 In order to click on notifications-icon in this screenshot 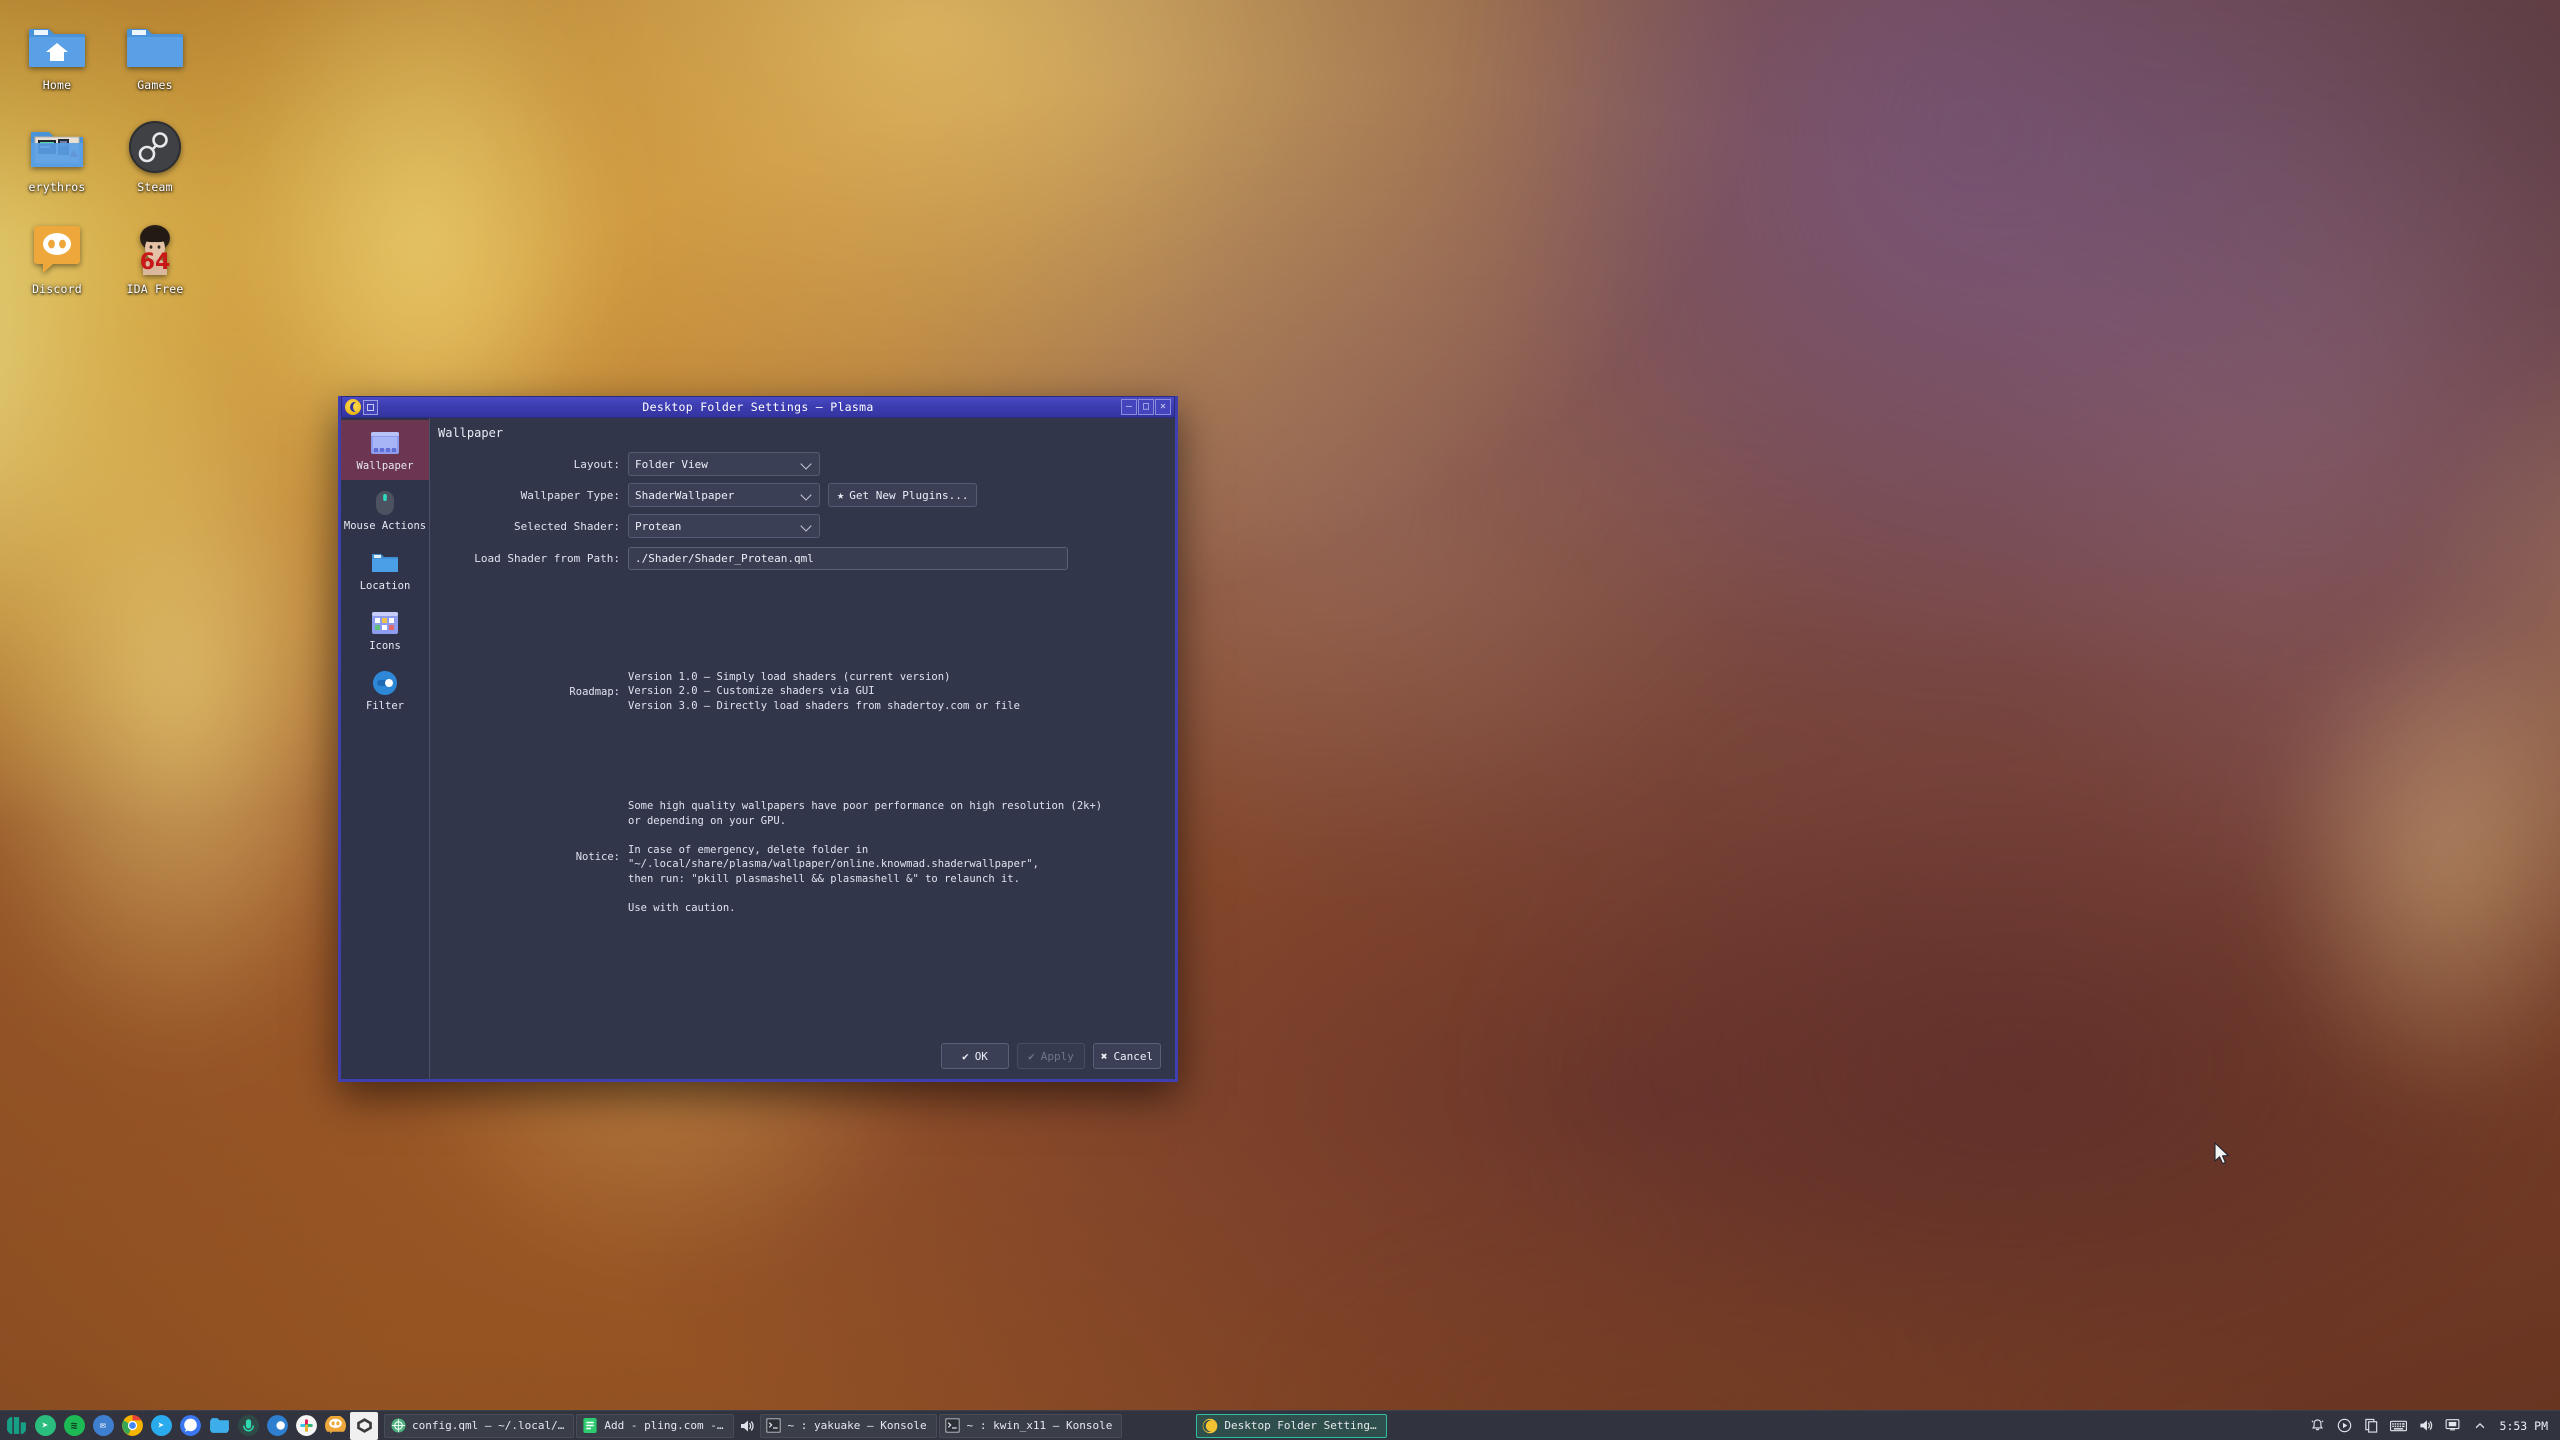, I will do `click(2318, 1426)`.